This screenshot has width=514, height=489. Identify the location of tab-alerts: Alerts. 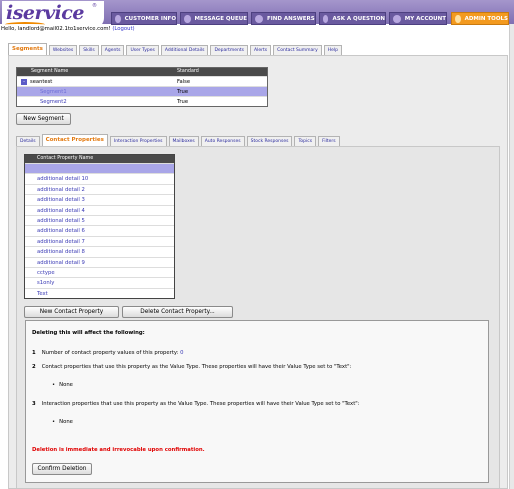
(261, 50).